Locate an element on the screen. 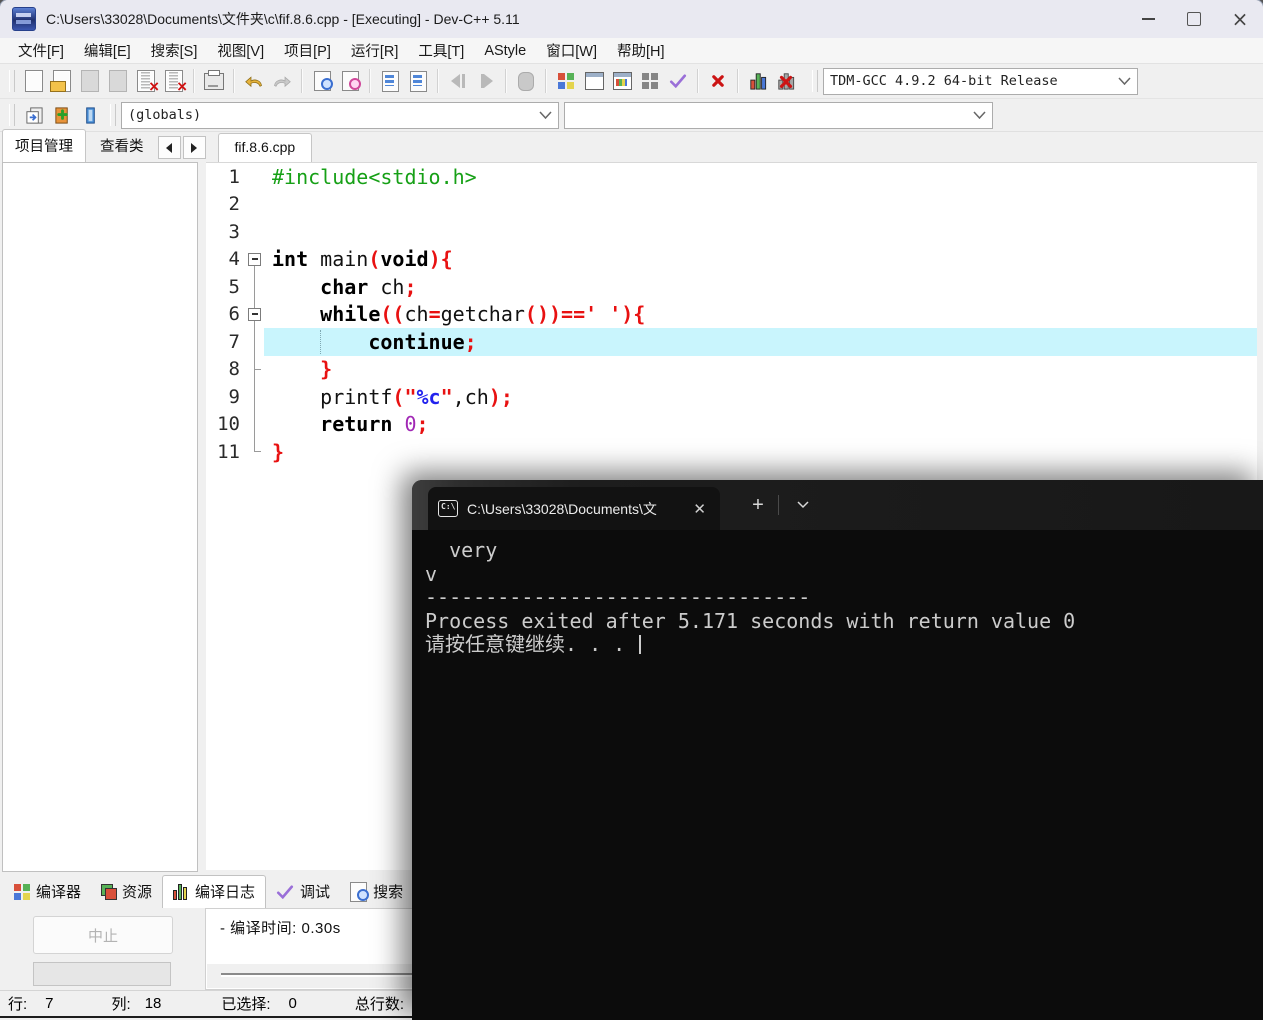 The image size is (1263, 1020). menu-astyle: AStyle is located at coordinates (505, 51).